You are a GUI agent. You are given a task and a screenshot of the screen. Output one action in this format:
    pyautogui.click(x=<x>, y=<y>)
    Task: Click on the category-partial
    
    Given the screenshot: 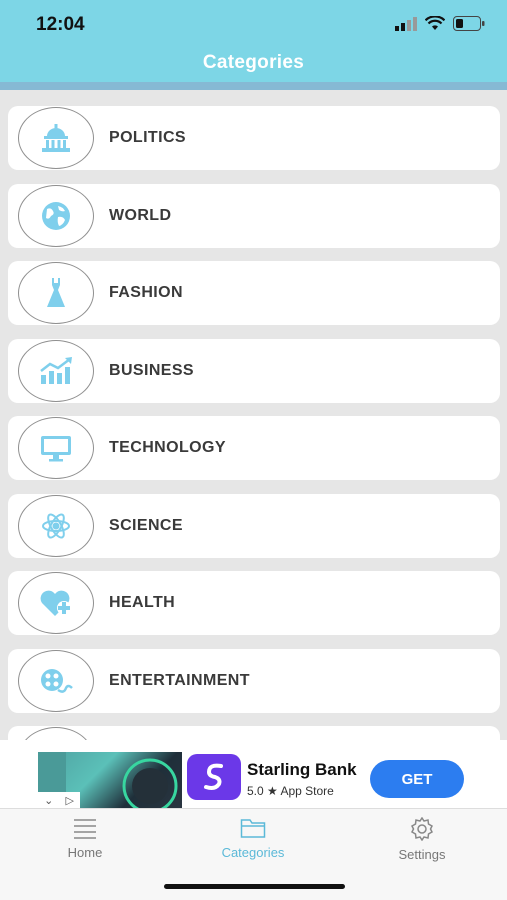 What is the action you would take?
    pyautogui.click(x=254, y=733)
    